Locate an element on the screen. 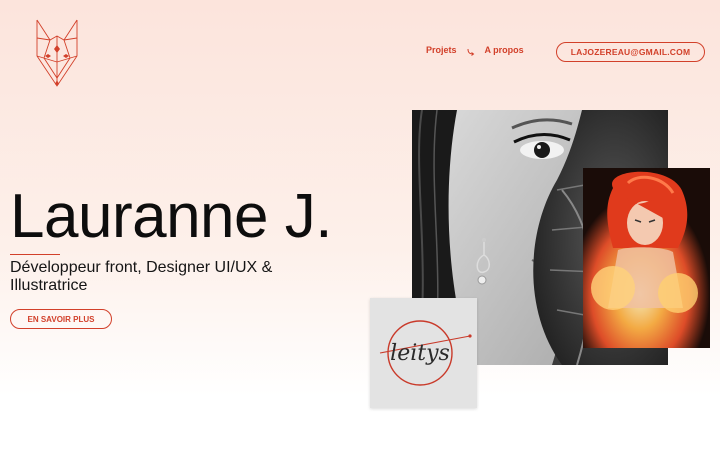  nav-link-about: A propos is located at coordinates (504, 50).